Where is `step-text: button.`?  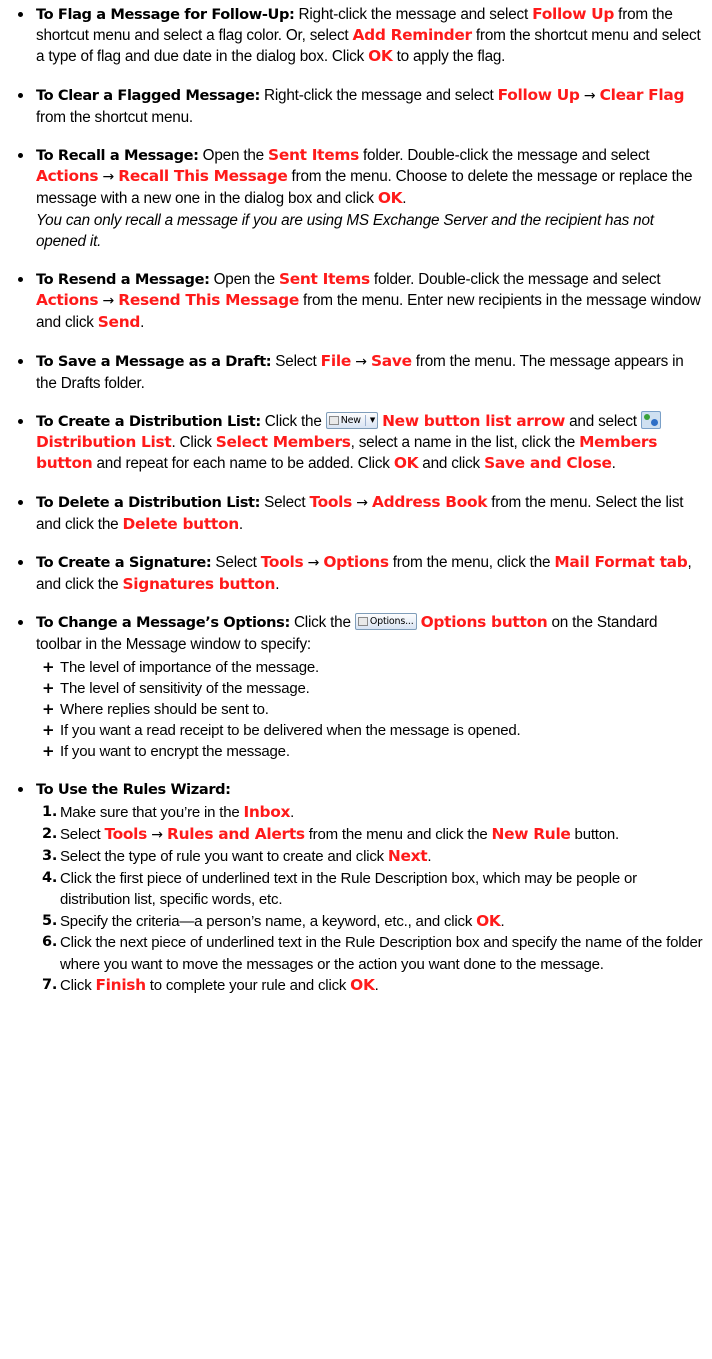 step-text: button. is located at coordinates (595, 834).